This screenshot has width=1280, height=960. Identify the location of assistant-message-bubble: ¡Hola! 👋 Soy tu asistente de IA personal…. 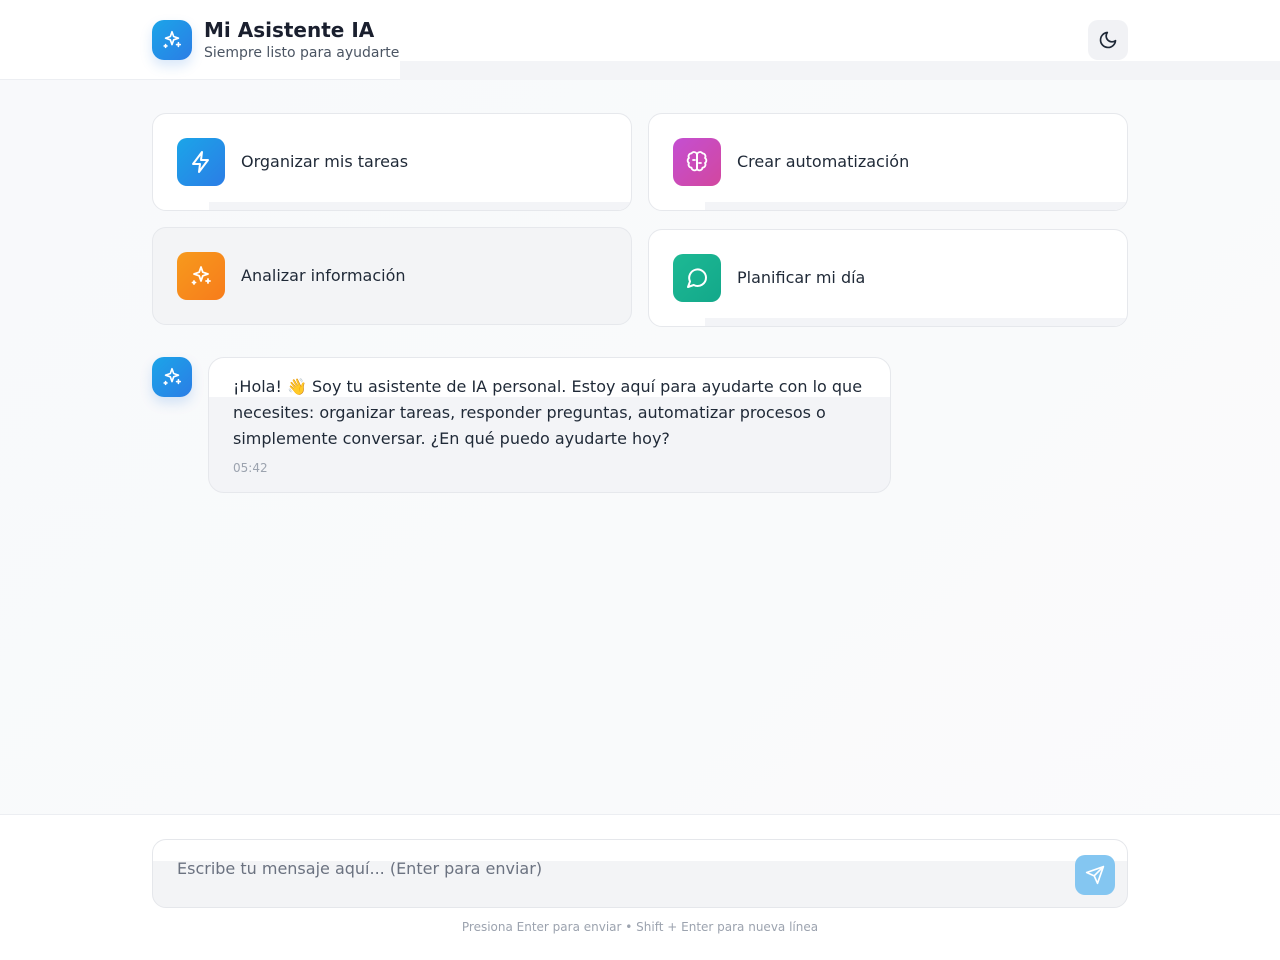
(549, 425).